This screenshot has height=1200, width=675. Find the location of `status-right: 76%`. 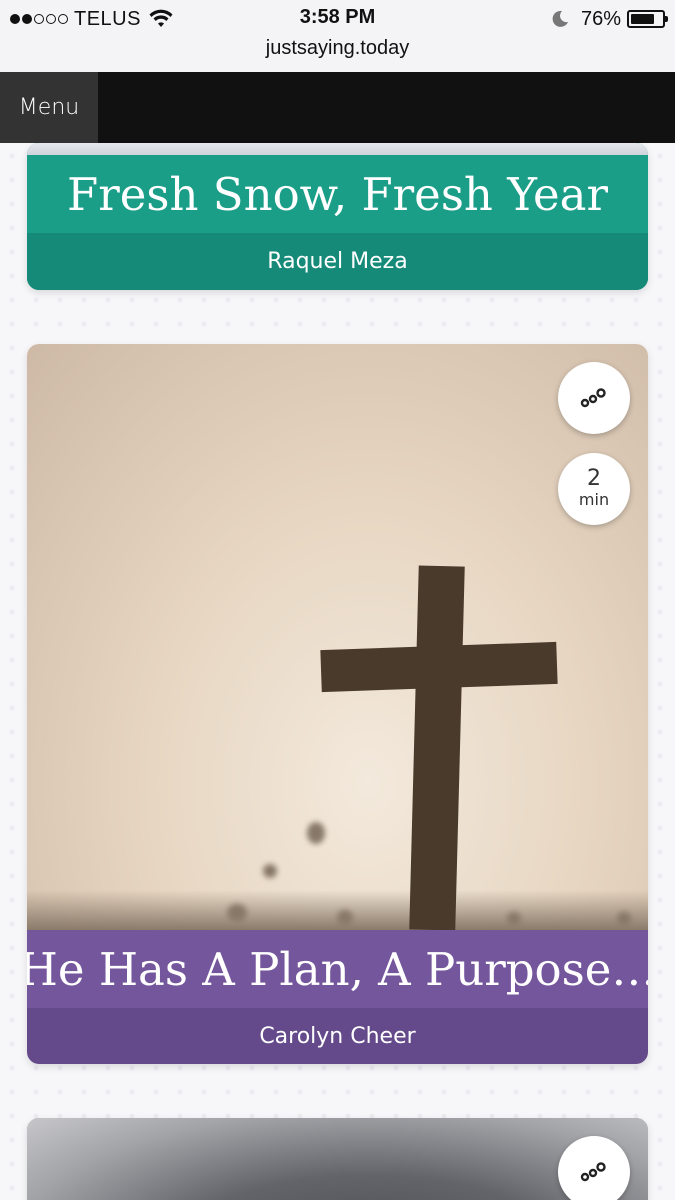

status-right: 76% is located at coordinates (609, 19).